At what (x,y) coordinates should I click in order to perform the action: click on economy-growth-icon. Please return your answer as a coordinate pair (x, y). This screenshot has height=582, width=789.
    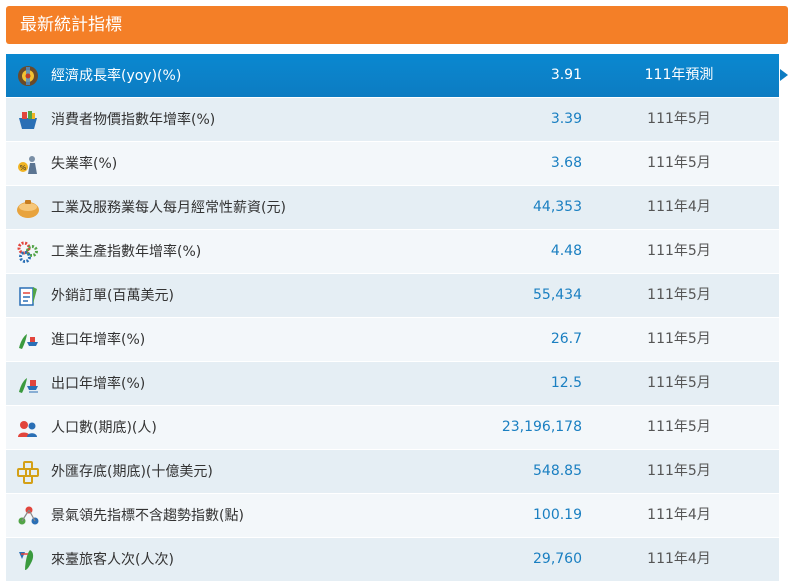
    Looking at the image, I should click on (28, 76).